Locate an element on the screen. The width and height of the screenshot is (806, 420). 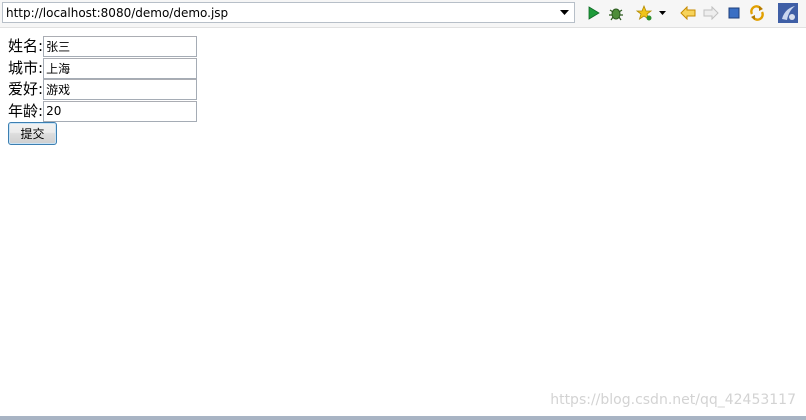
back-button is located at coordinates (688, 13).